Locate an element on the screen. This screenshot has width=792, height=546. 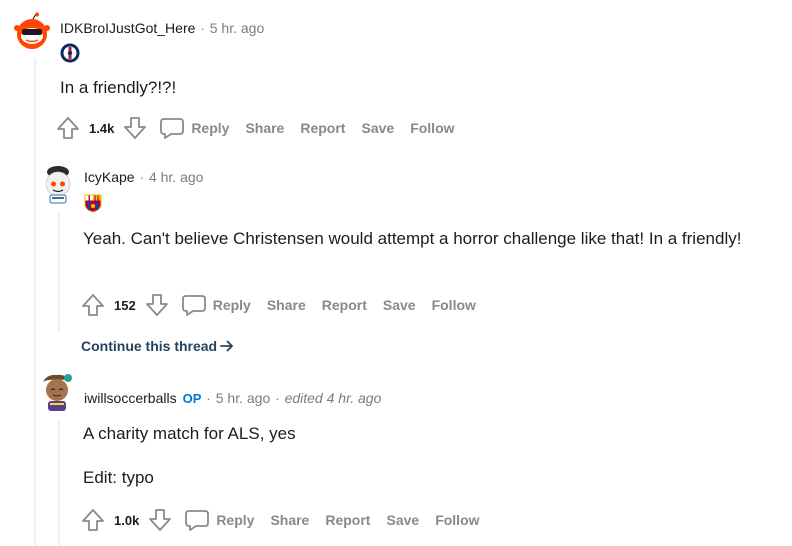
comment-actions: 1.0k Reply Share Report Save Follow is located at coordinates (284, 520).